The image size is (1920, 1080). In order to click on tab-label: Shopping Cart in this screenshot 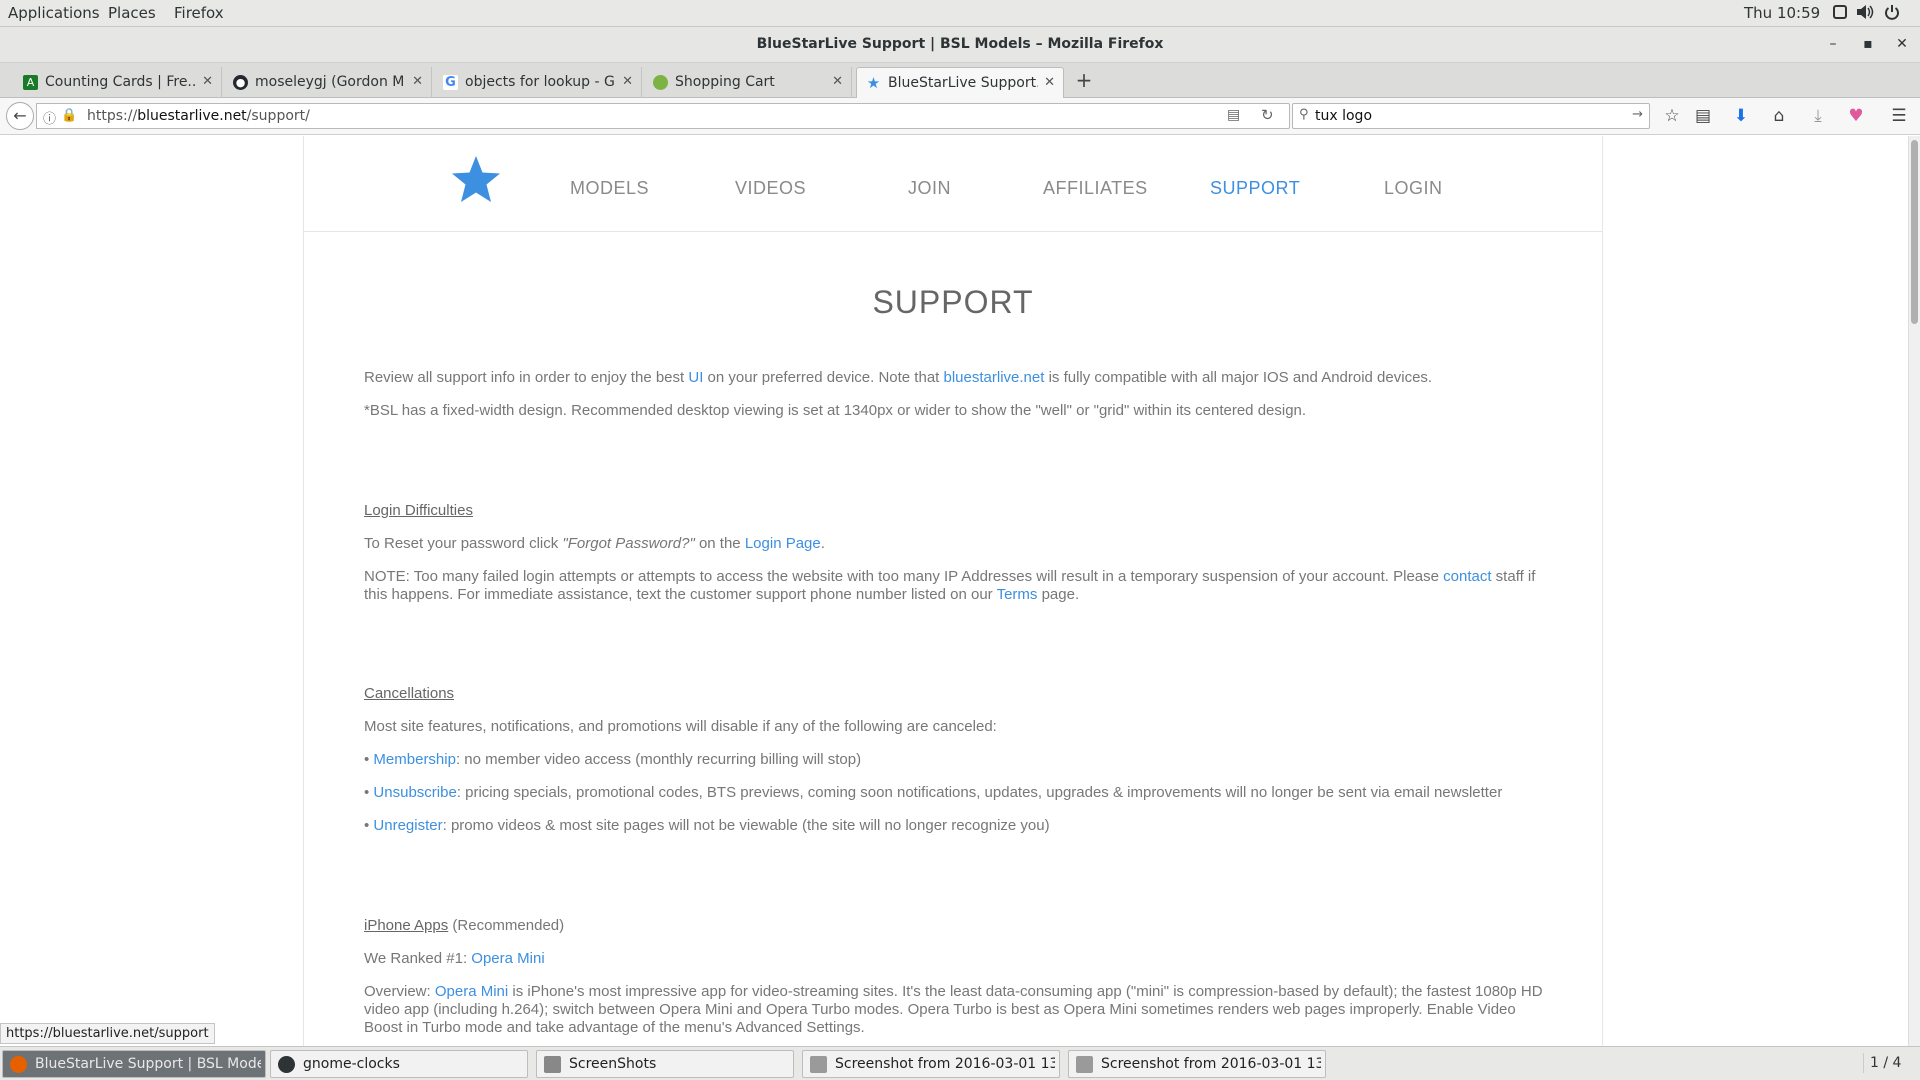, I will do `click(725, 82)`.